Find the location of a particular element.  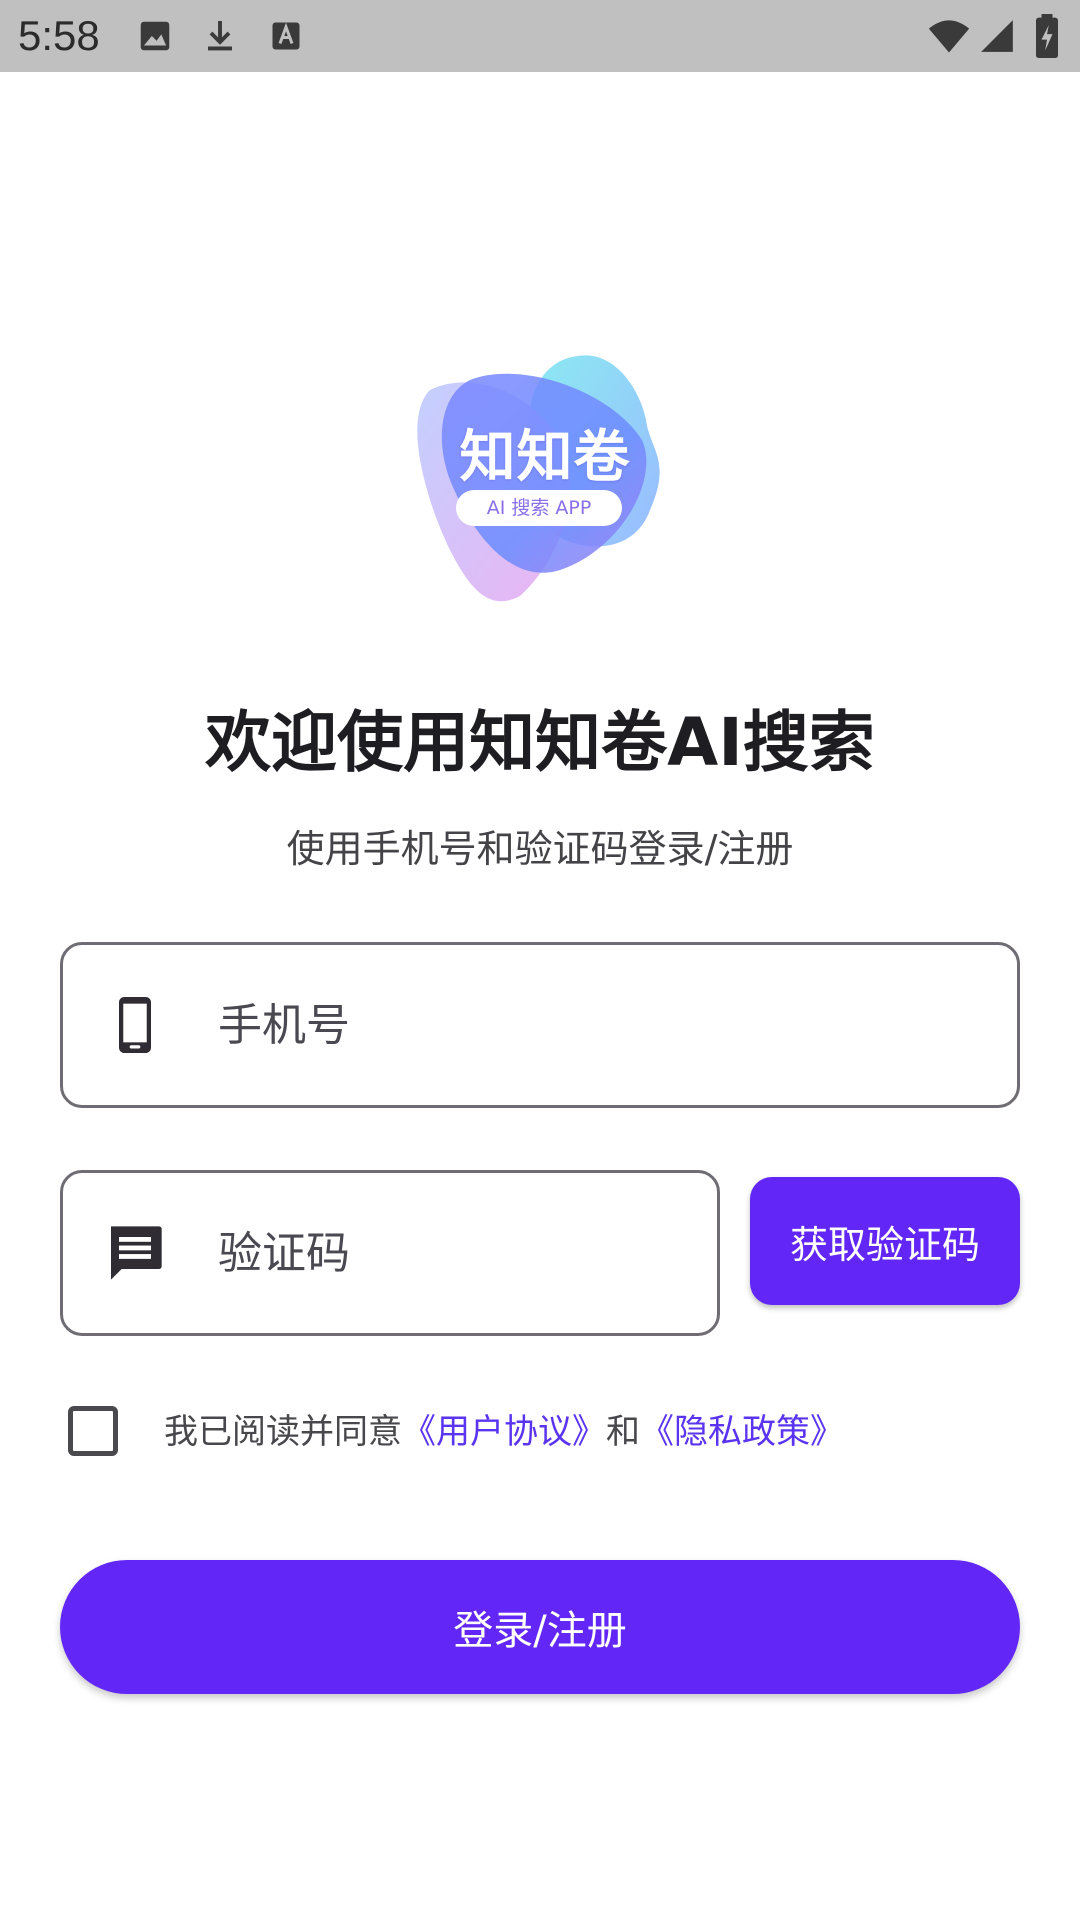

agreement-row: 我已阅读并同意《用户协议》和《隐私政策》 is located at coordinates (546, 1432).